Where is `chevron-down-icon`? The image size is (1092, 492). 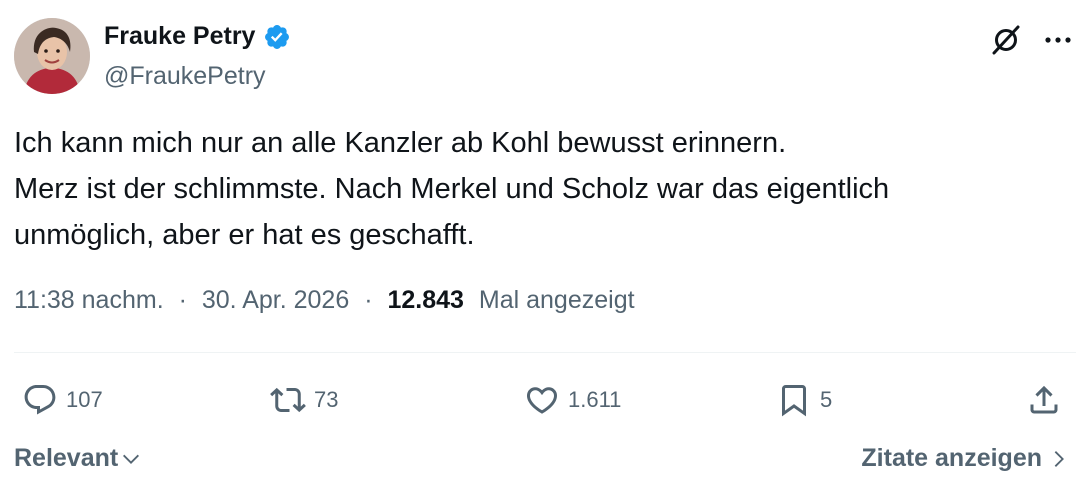
chevron-down-icon is located at coordinates (131, 459).